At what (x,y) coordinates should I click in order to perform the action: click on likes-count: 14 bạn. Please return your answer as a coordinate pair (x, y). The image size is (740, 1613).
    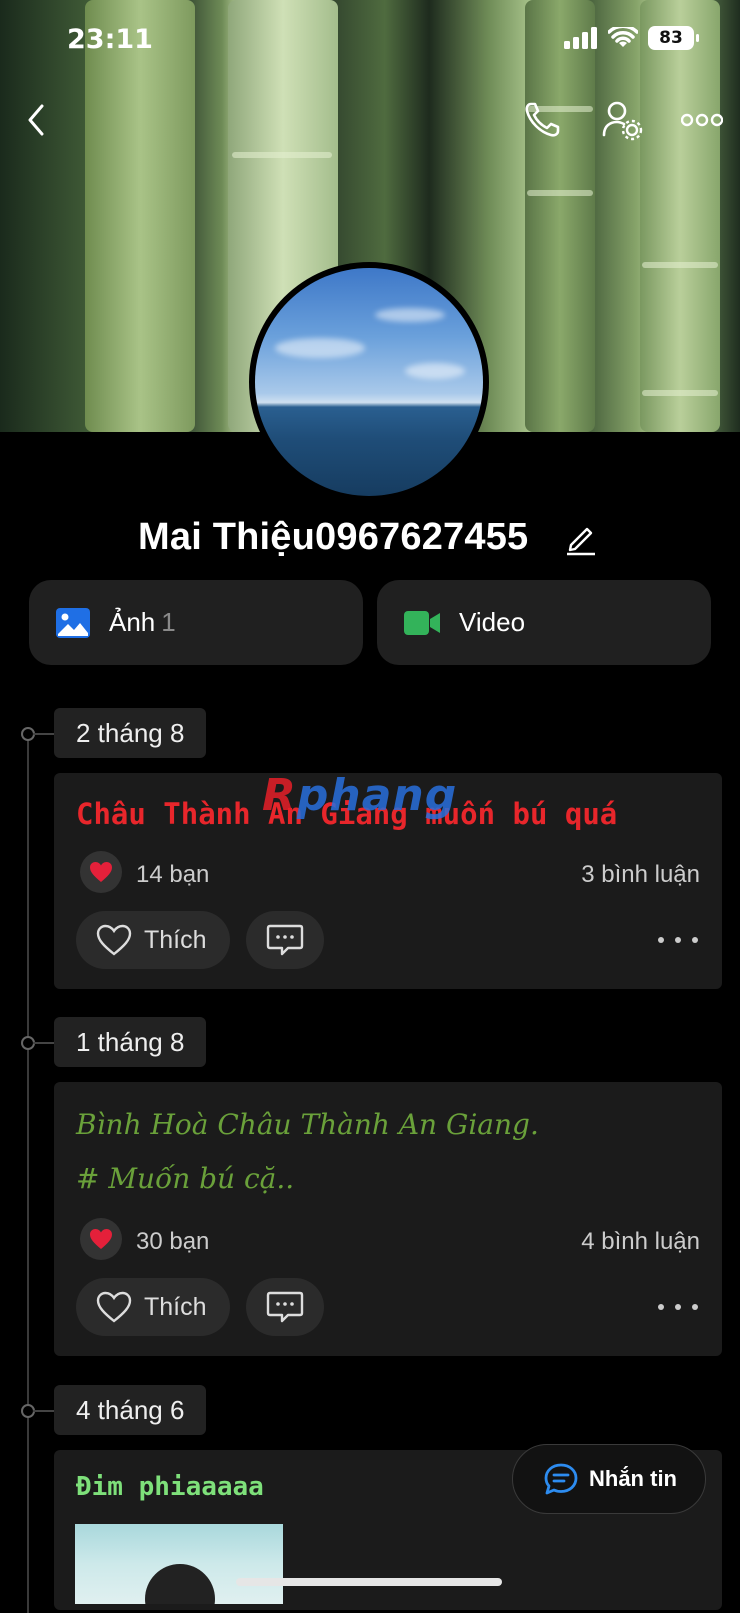
    Looking at the image, I should click on (172, 875).